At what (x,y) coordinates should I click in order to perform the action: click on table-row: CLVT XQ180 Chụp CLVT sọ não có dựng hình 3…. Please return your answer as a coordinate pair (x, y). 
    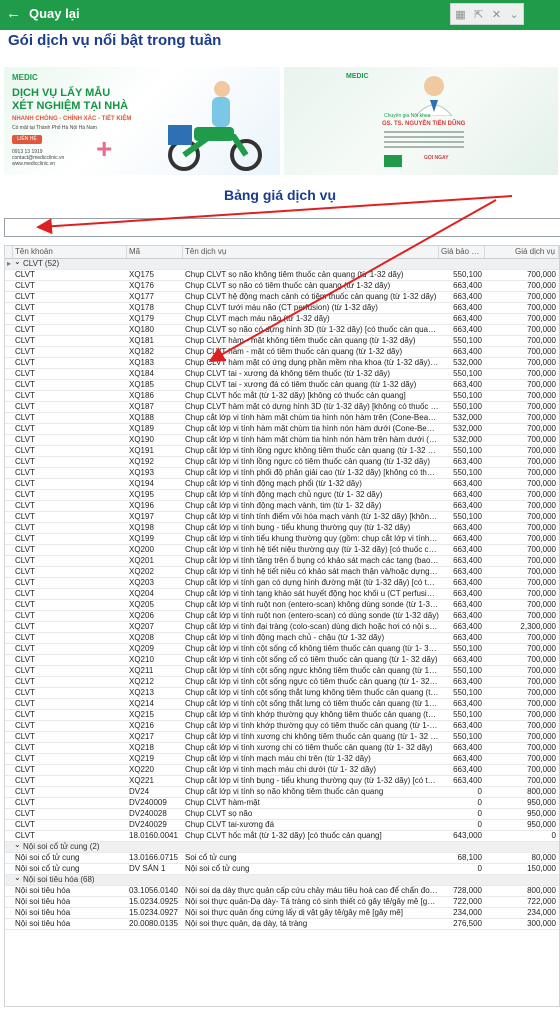
    Looking at the image, I should click on (282, 330).